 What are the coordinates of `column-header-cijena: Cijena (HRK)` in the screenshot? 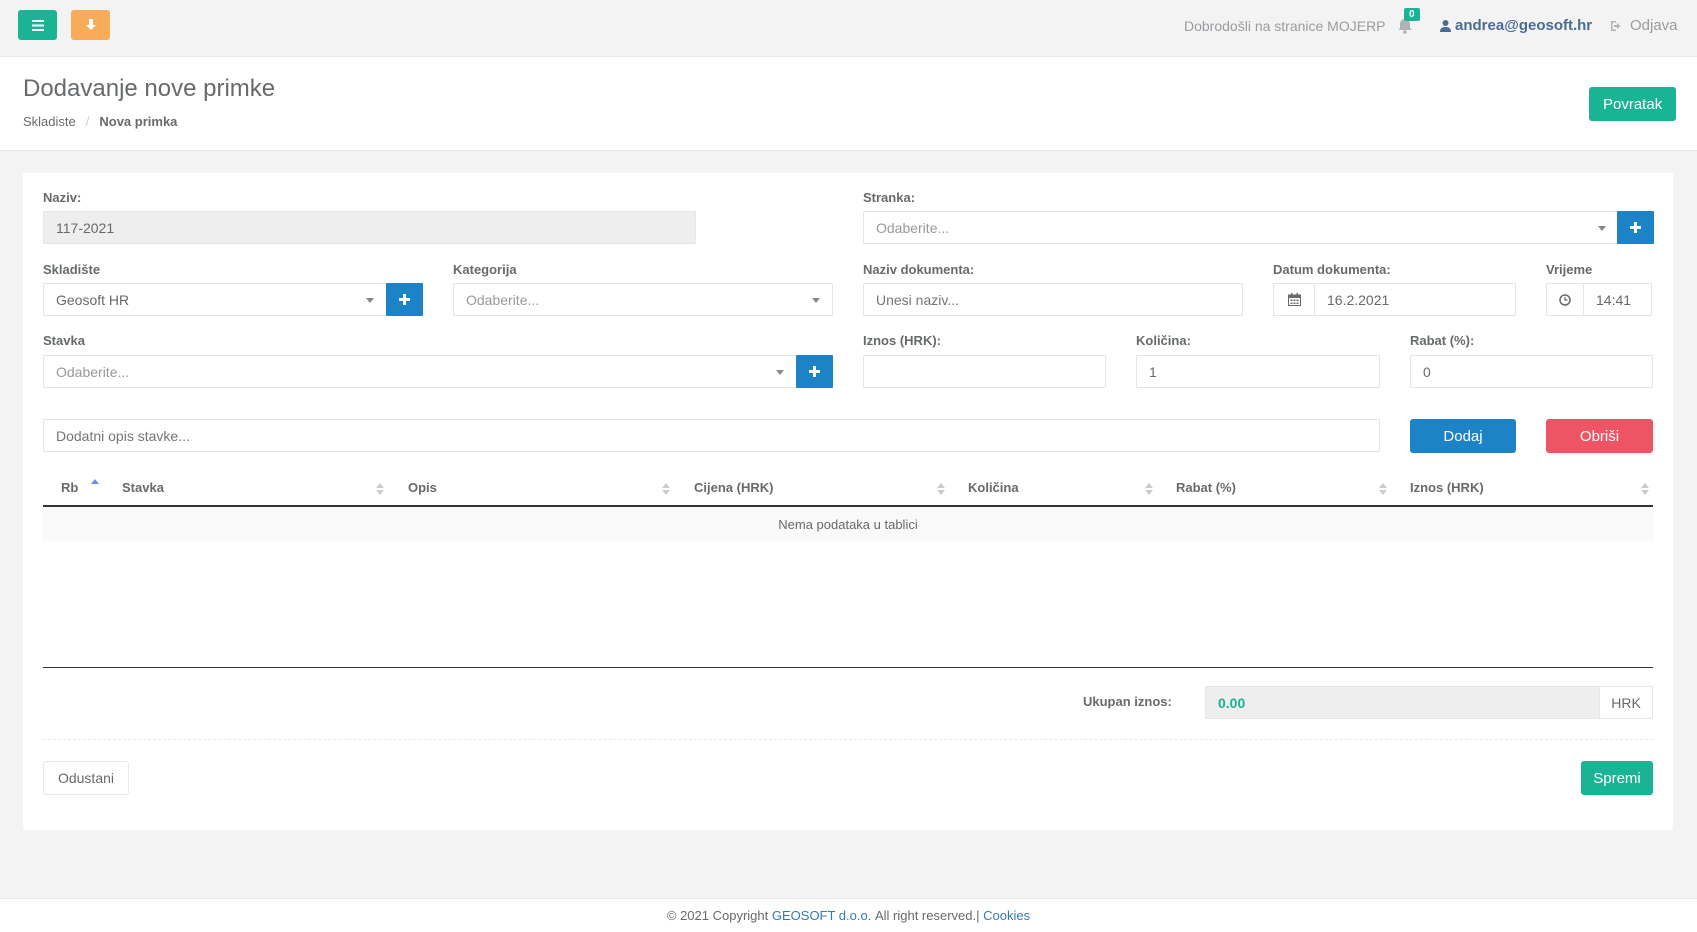 It's located at (733, 487).